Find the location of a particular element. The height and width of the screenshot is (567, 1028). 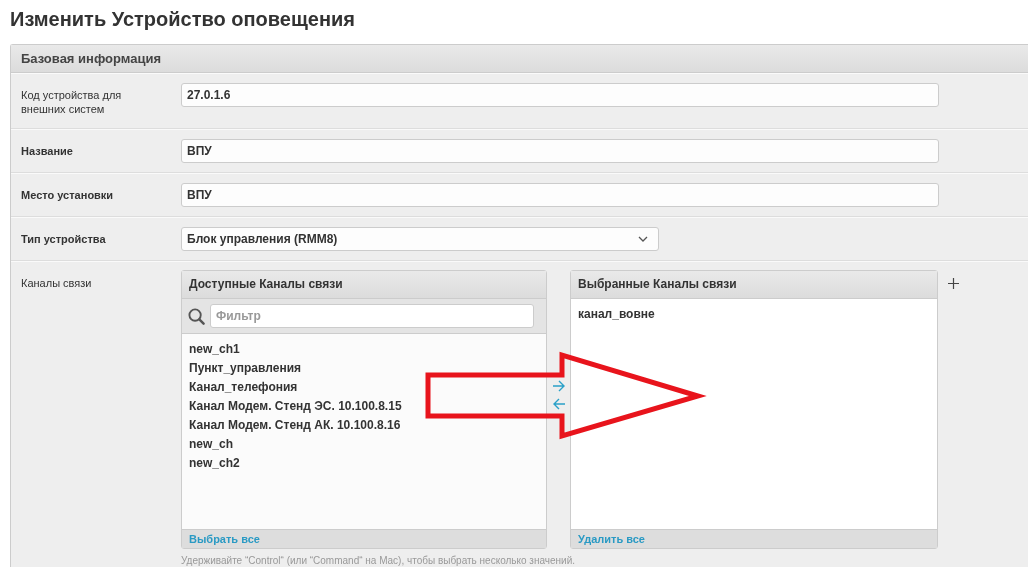

field-label: Каналы связи is located at coordinates (57, 283).